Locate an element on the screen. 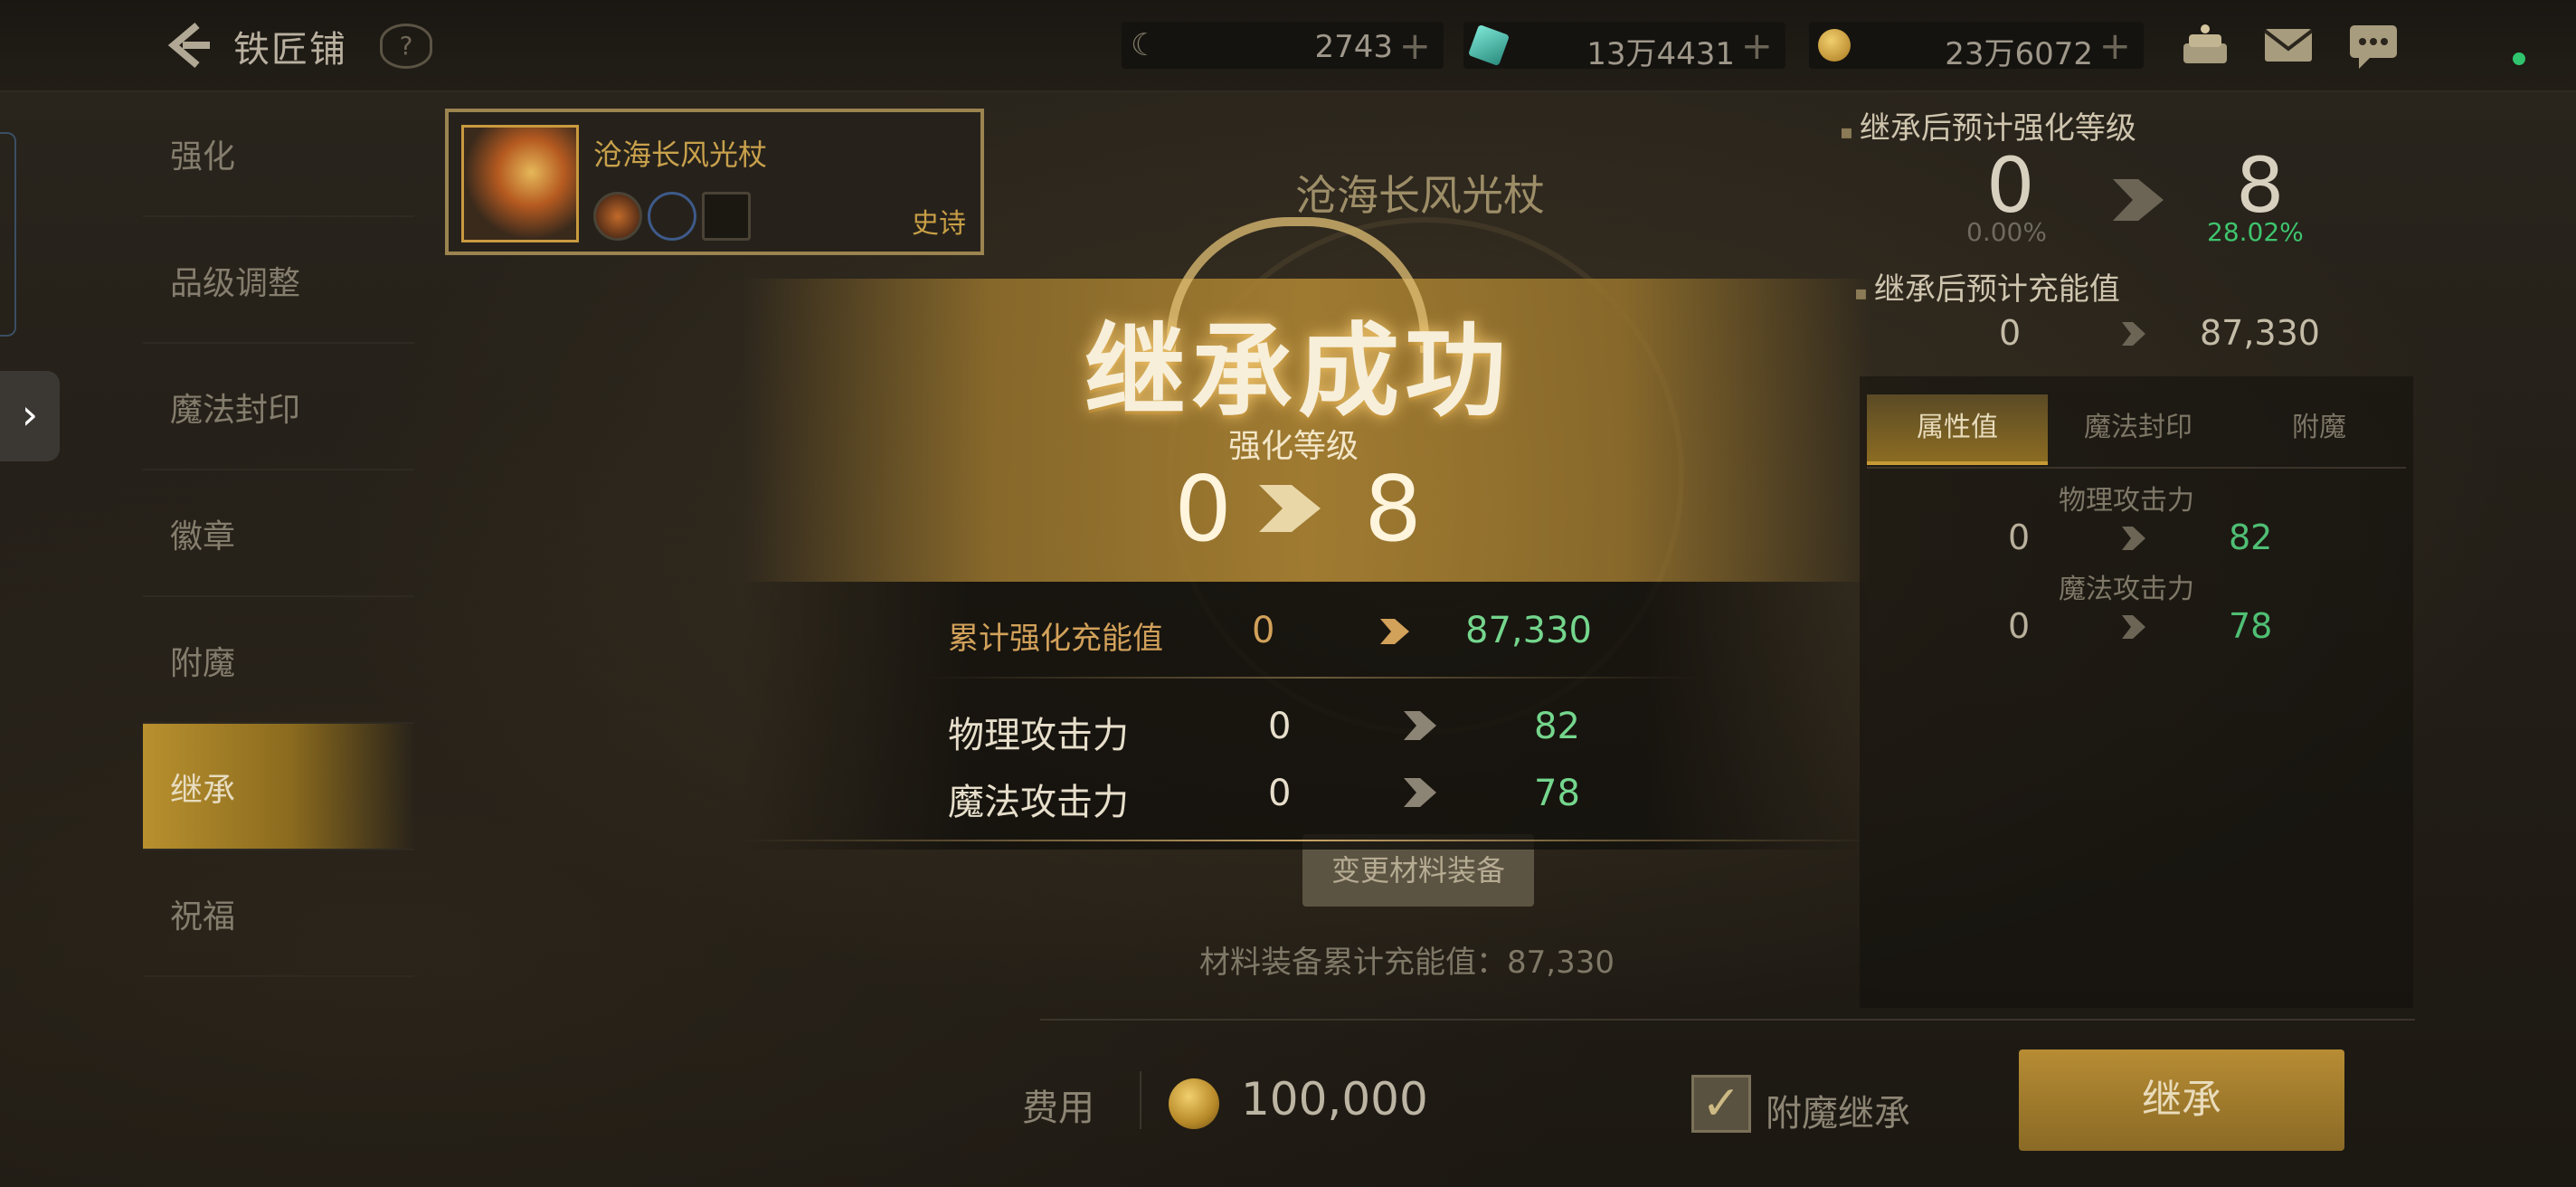 The image size is (2576, 1187). material-total-label: 材料装备累计充能值： is located at coordinates (1353, 963).